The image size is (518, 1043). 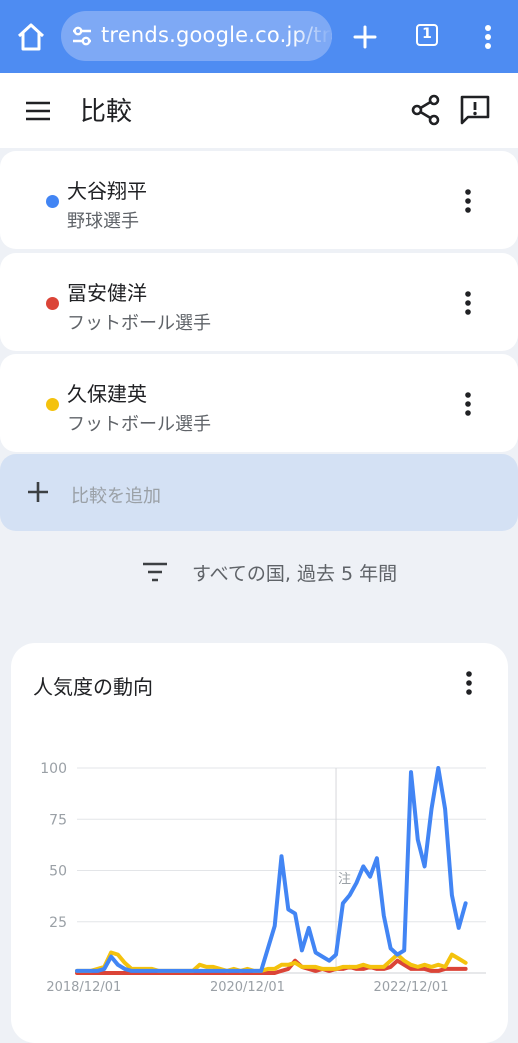 I want to click on address-bar: trends.google.co.jp/trends/explore, so click(x=196, y=36).